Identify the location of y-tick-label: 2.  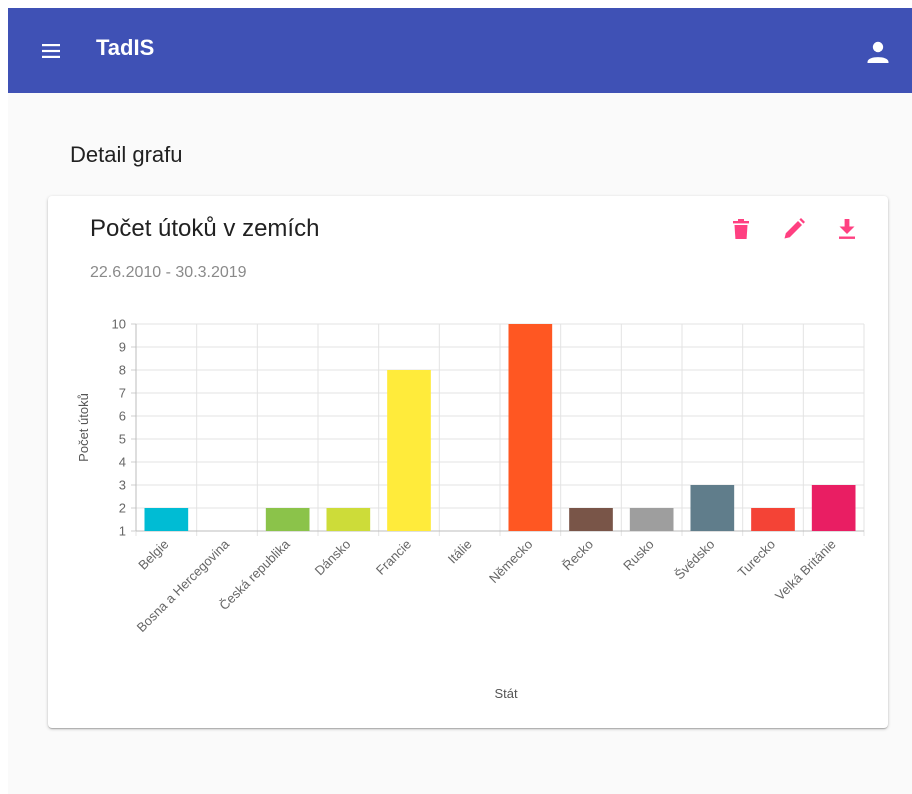
(122, 508).